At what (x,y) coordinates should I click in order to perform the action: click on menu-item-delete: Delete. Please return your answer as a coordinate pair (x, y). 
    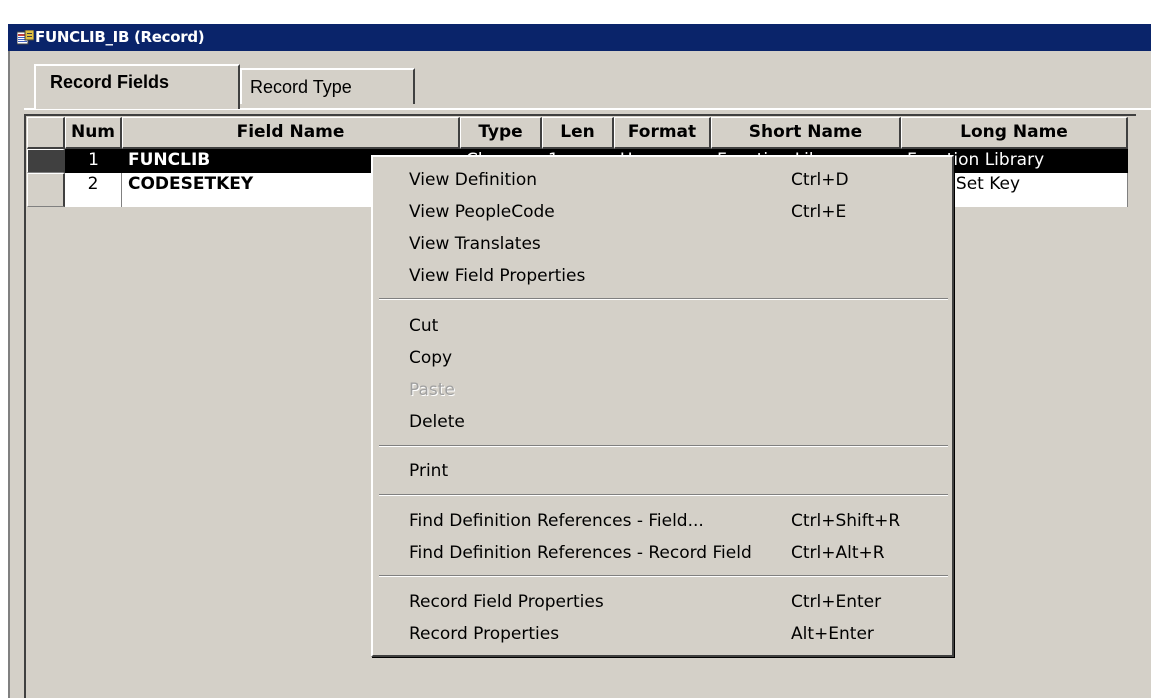
    Looking at the image, I should click on (679, 422).